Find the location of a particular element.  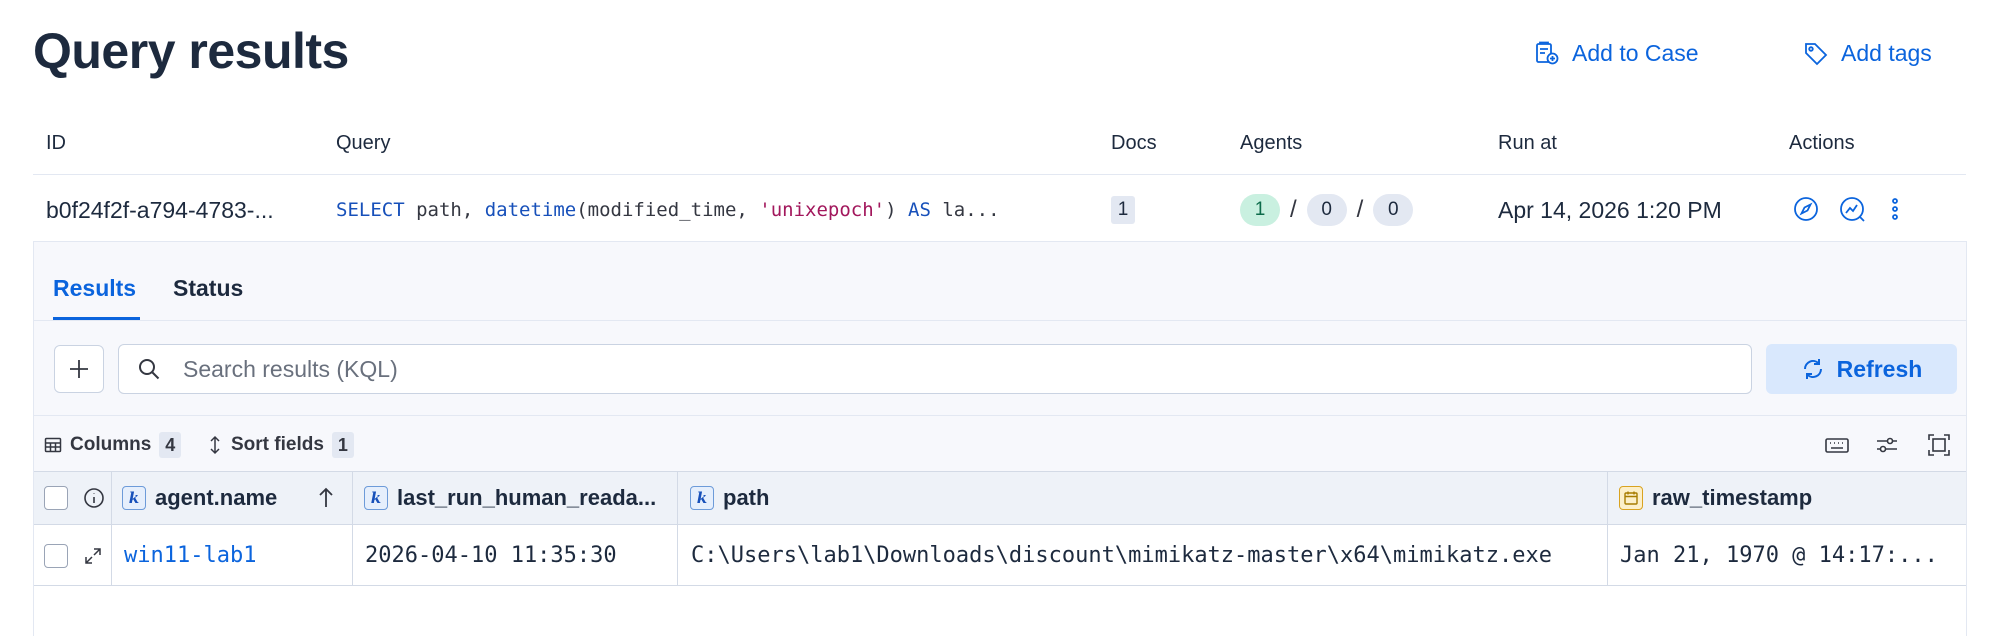

column-header-id: ID is located at coordinates (56, 143).